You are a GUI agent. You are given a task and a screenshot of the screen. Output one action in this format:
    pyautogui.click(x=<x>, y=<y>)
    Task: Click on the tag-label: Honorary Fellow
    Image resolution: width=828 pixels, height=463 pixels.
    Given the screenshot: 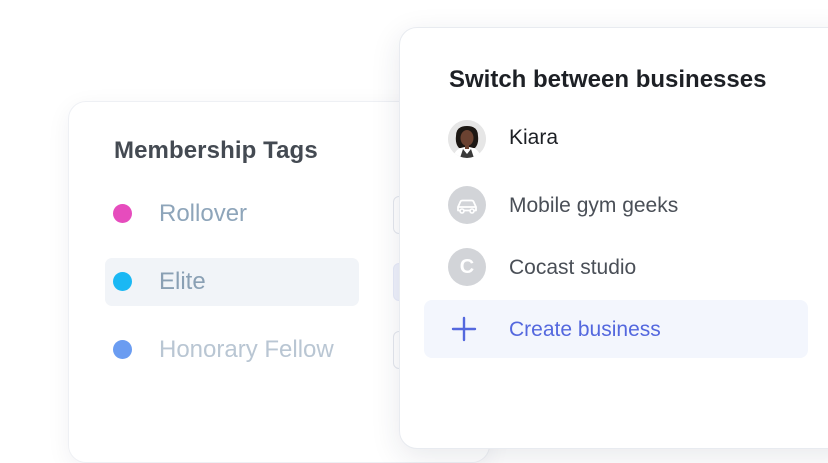 What is the action you would take?
    pyautogui.click(x=246, y=349)
    